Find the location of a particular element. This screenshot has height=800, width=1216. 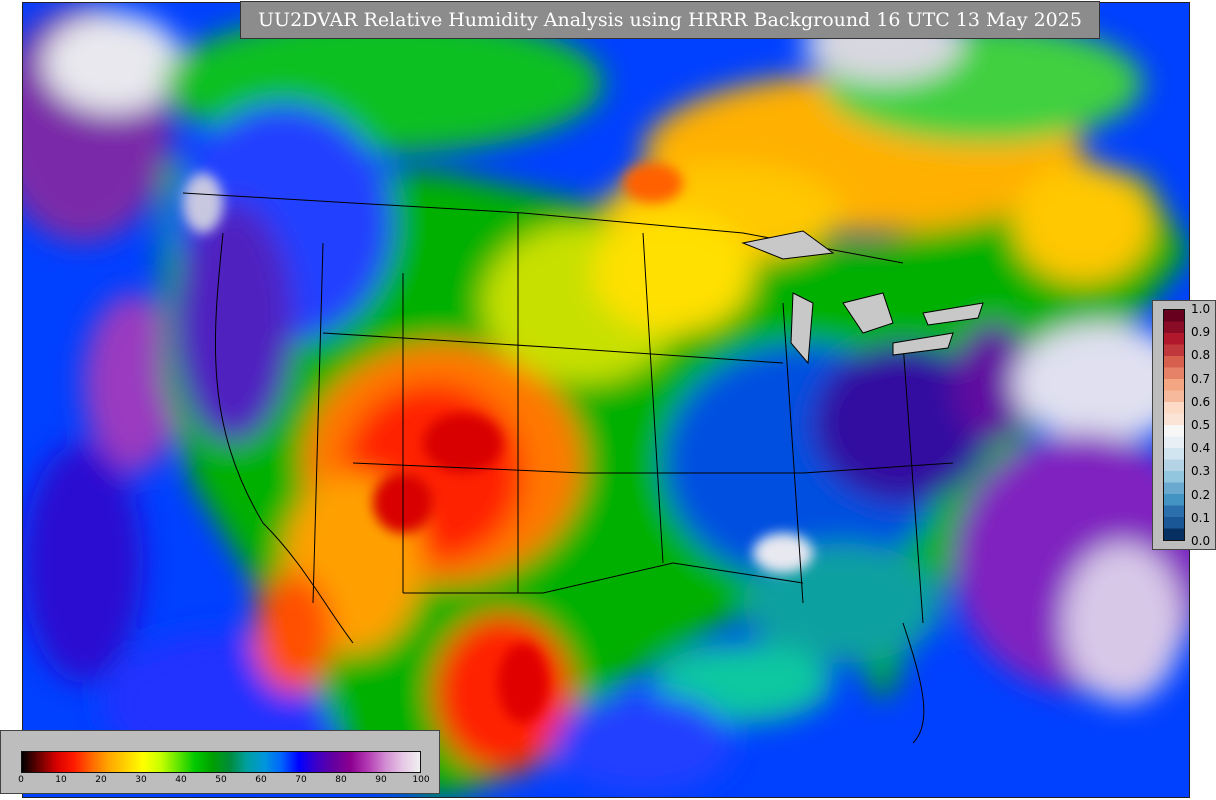

increment-colorbar-tick: 1.0 is located at coordinates (1201, 309).